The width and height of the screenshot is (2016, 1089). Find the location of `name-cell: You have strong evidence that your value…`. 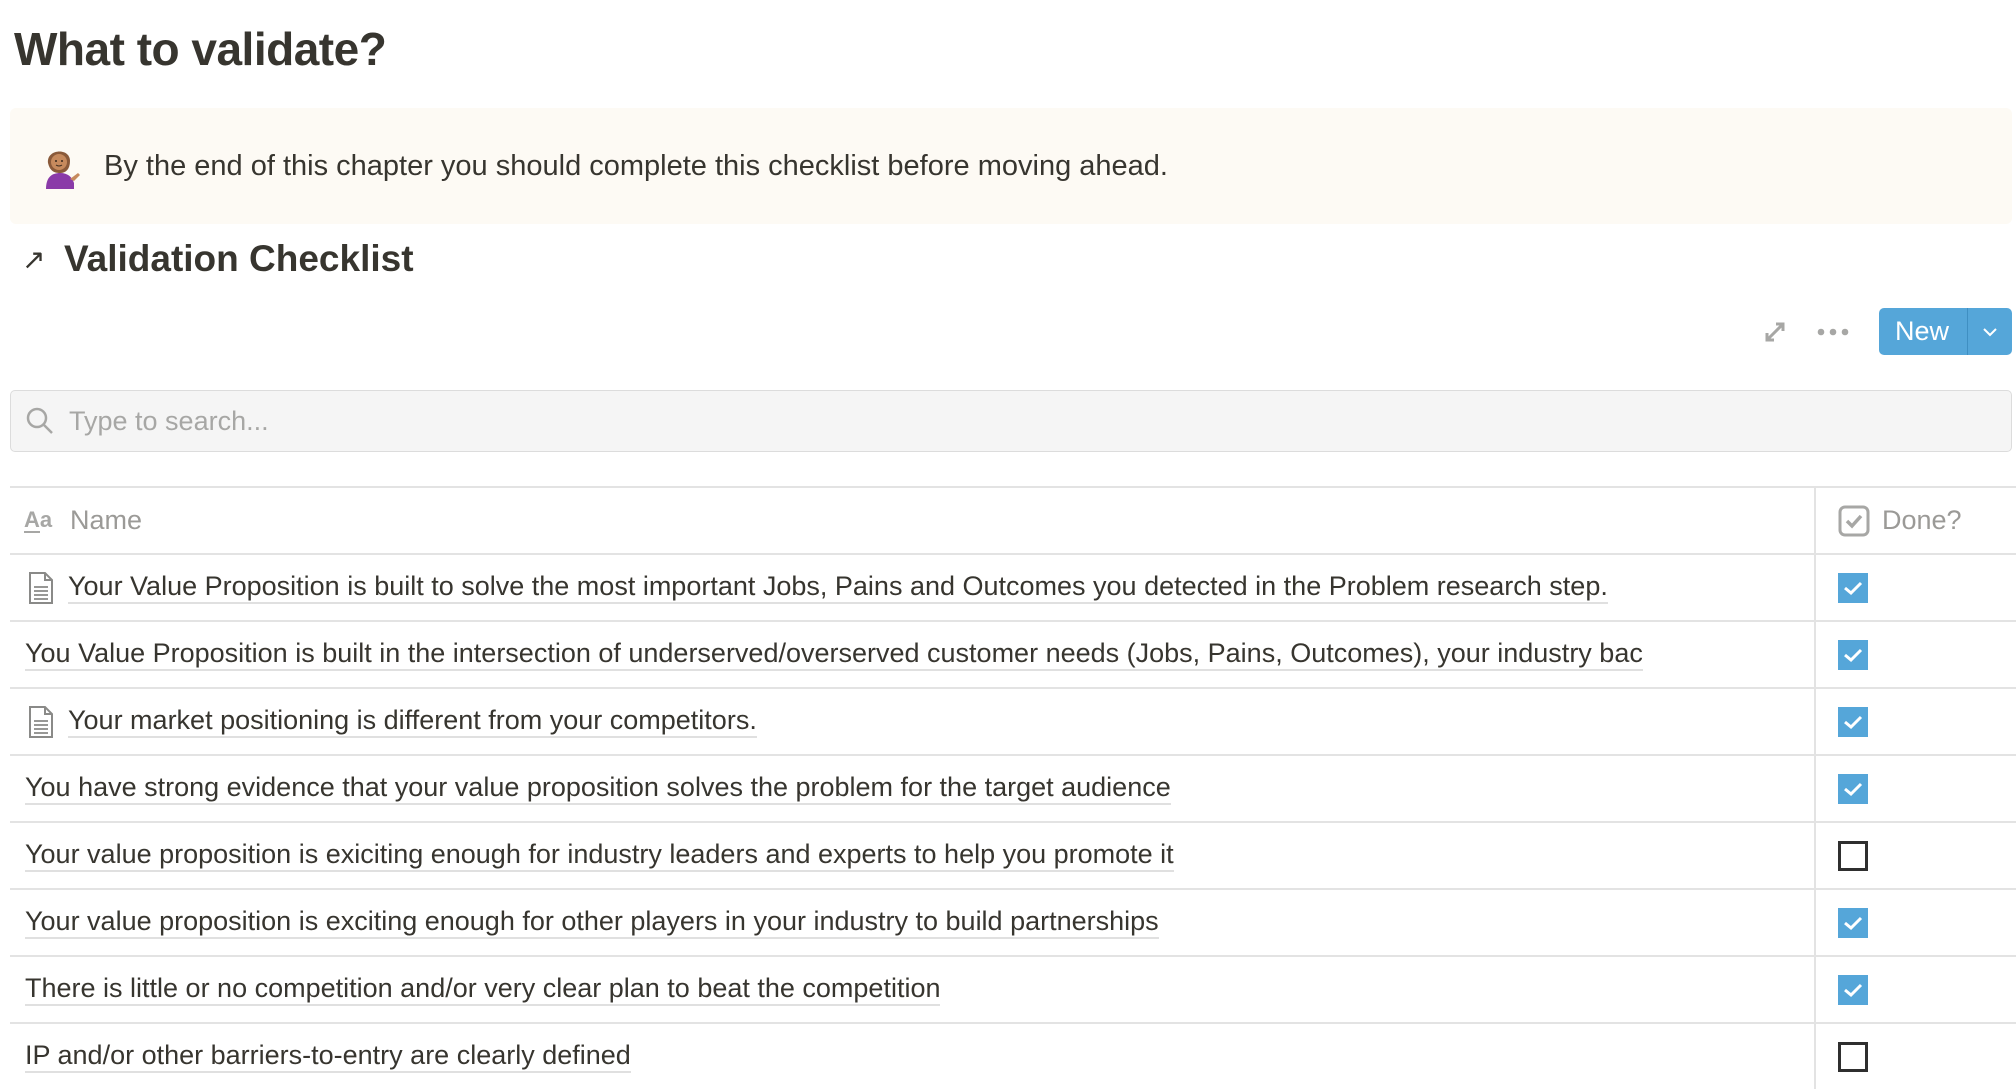

name-cell: You have strong evidence that your value… is located at coordinates (913, 788).